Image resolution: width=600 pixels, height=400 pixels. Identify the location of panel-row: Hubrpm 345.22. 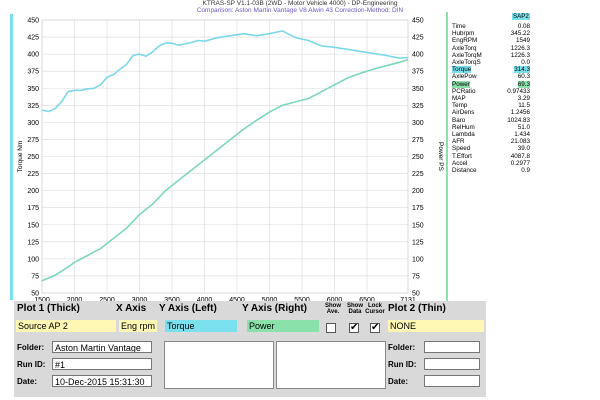
(491, 33).